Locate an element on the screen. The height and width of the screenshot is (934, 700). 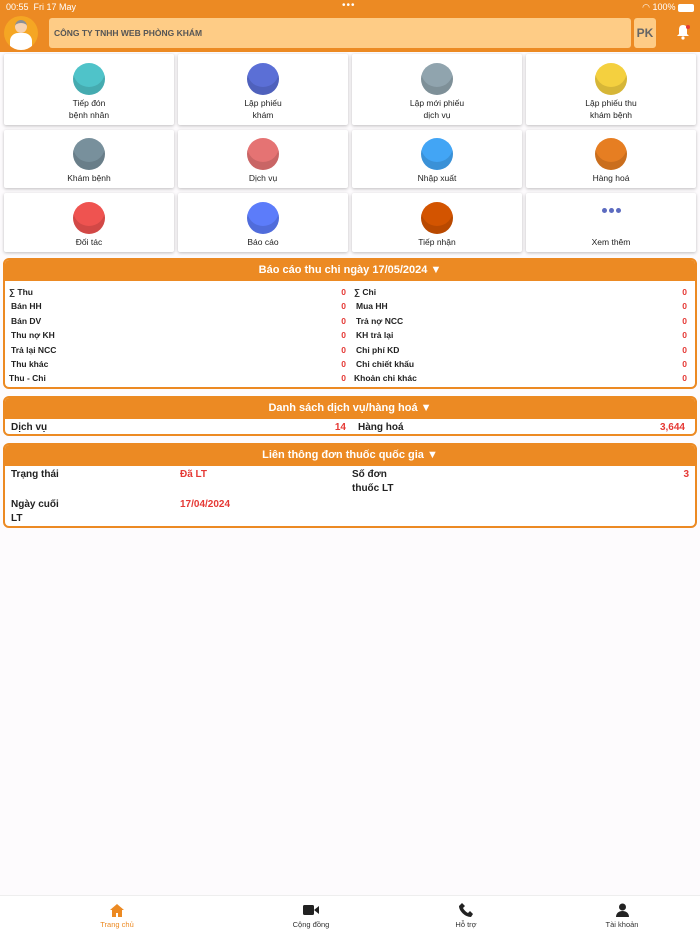
report-row: Khoản chi khác 0 is located at coordinates (520, 378).